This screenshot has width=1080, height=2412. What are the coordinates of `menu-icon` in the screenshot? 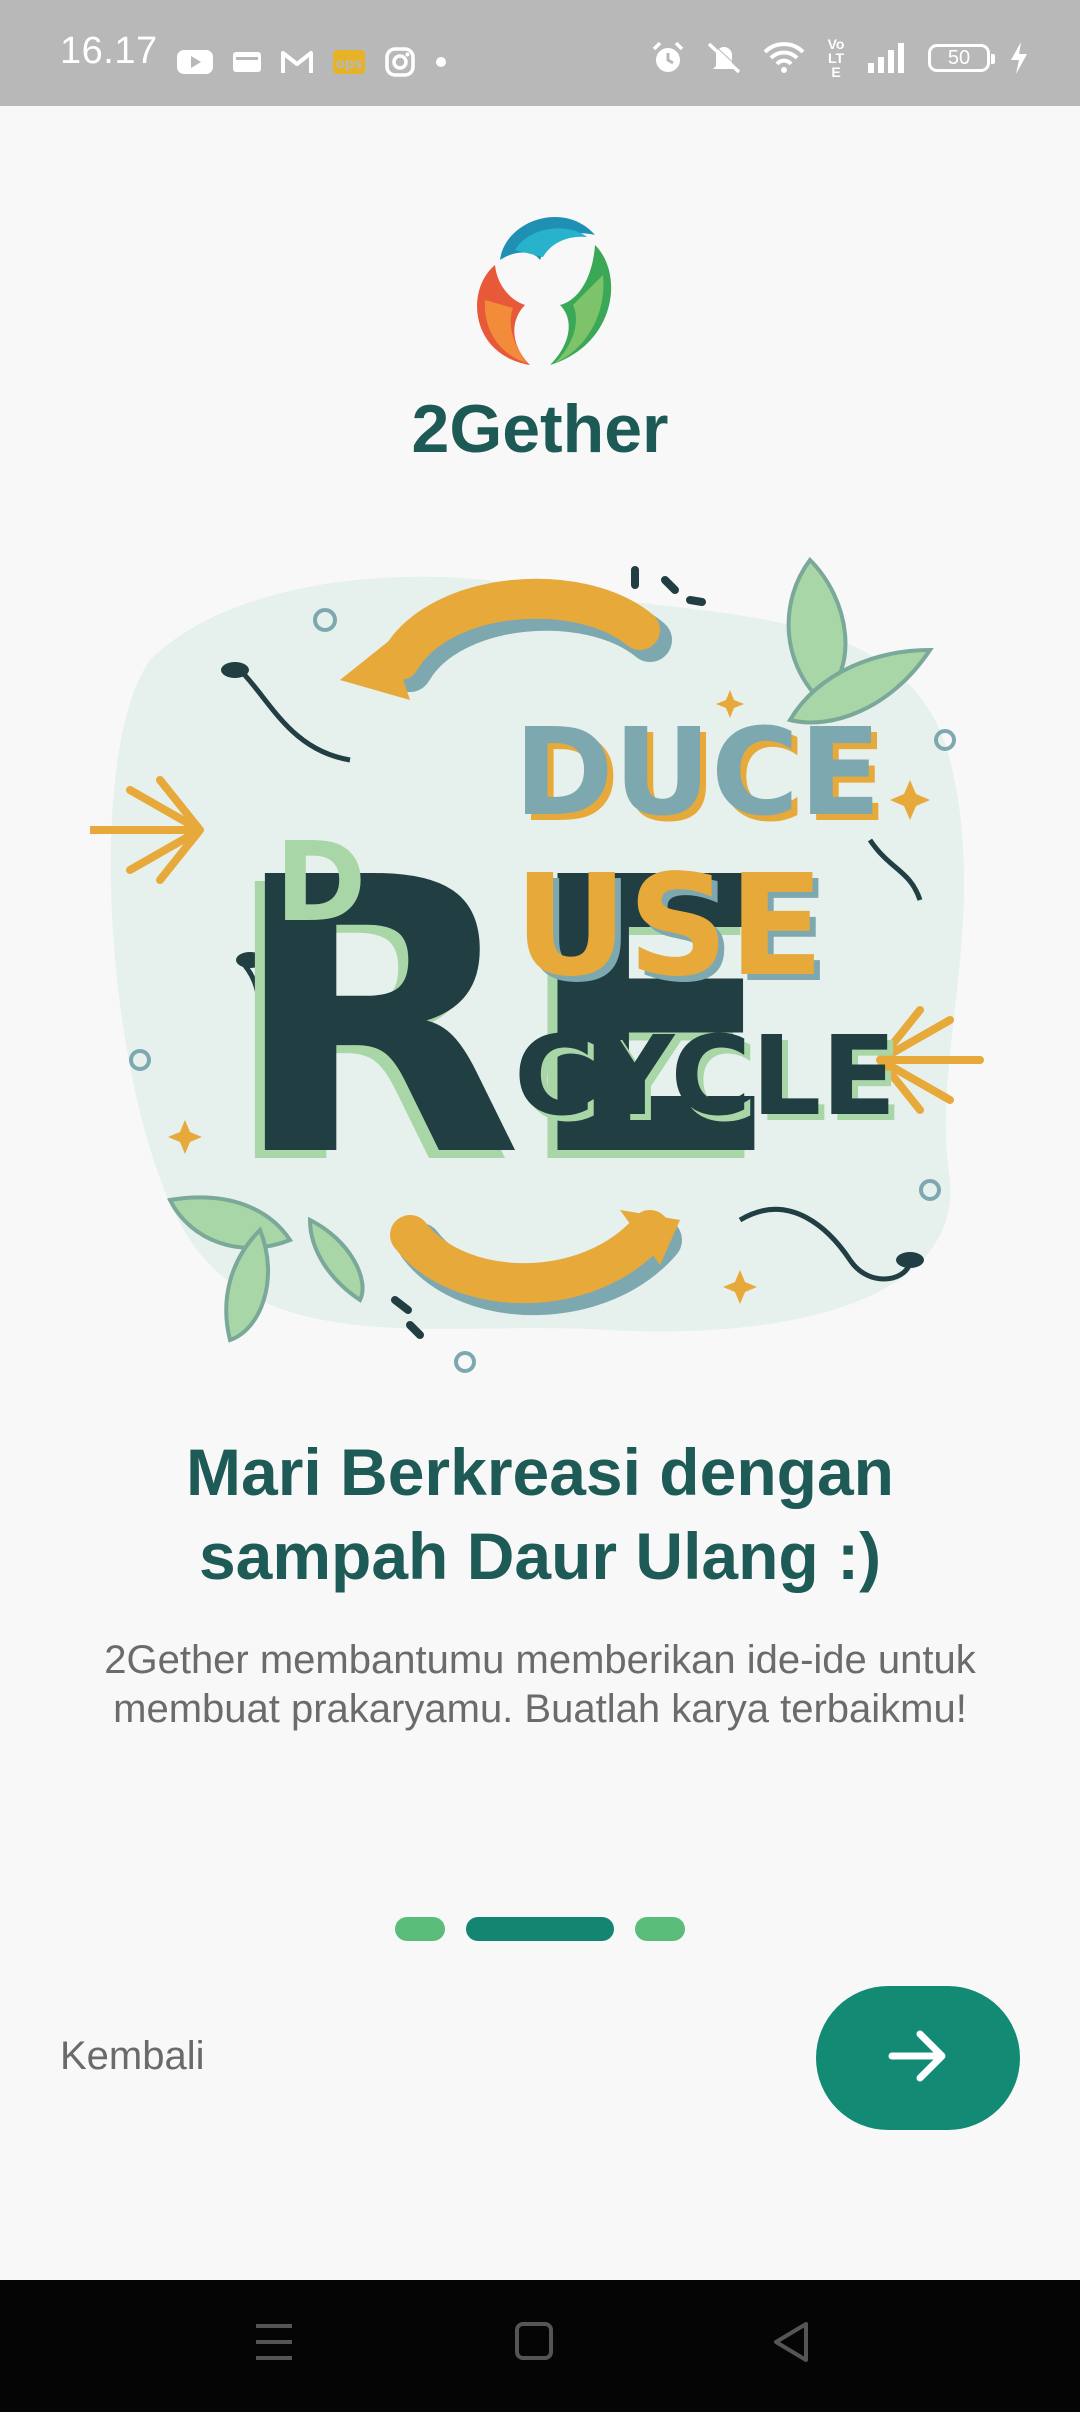 It's located at (274, 2344).